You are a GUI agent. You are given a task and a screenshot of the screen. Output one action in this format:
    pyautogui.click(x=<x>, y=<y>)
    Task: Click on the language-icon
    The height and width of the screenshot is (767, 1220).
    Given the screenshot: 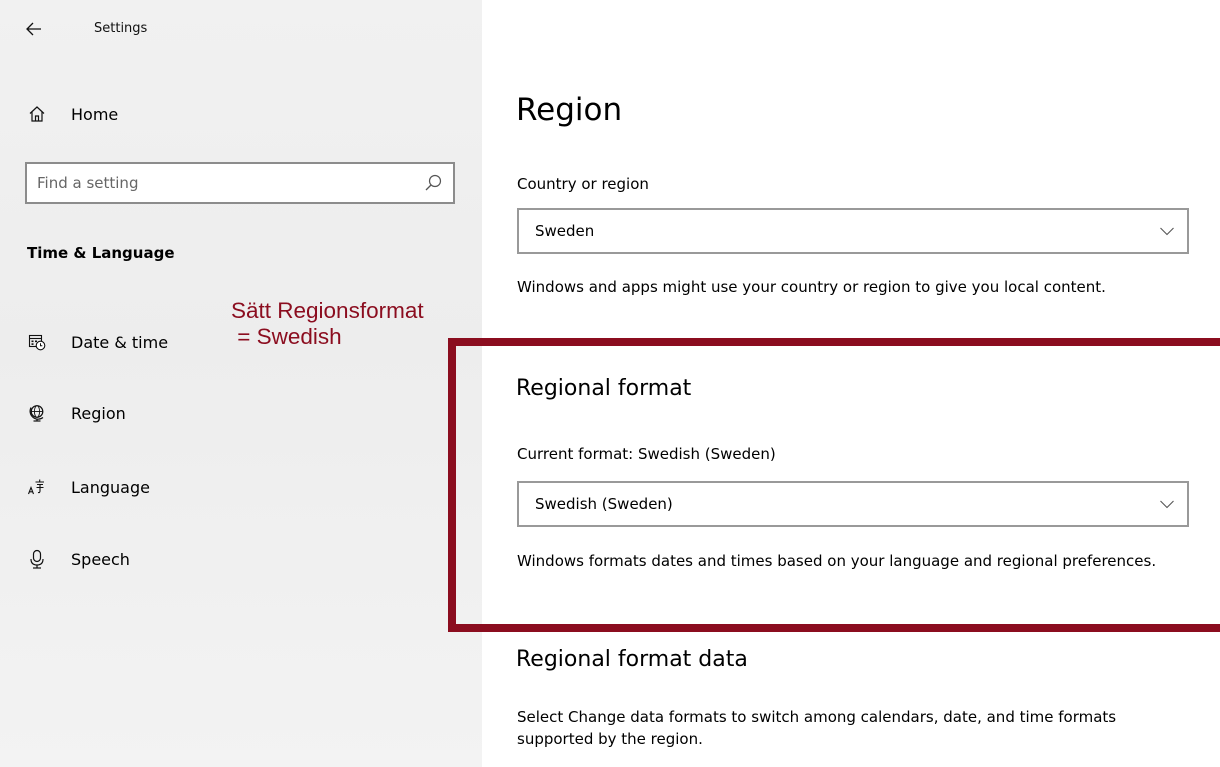 What is the action you would take?
    pyautogui.click(x=37, y=487)
    